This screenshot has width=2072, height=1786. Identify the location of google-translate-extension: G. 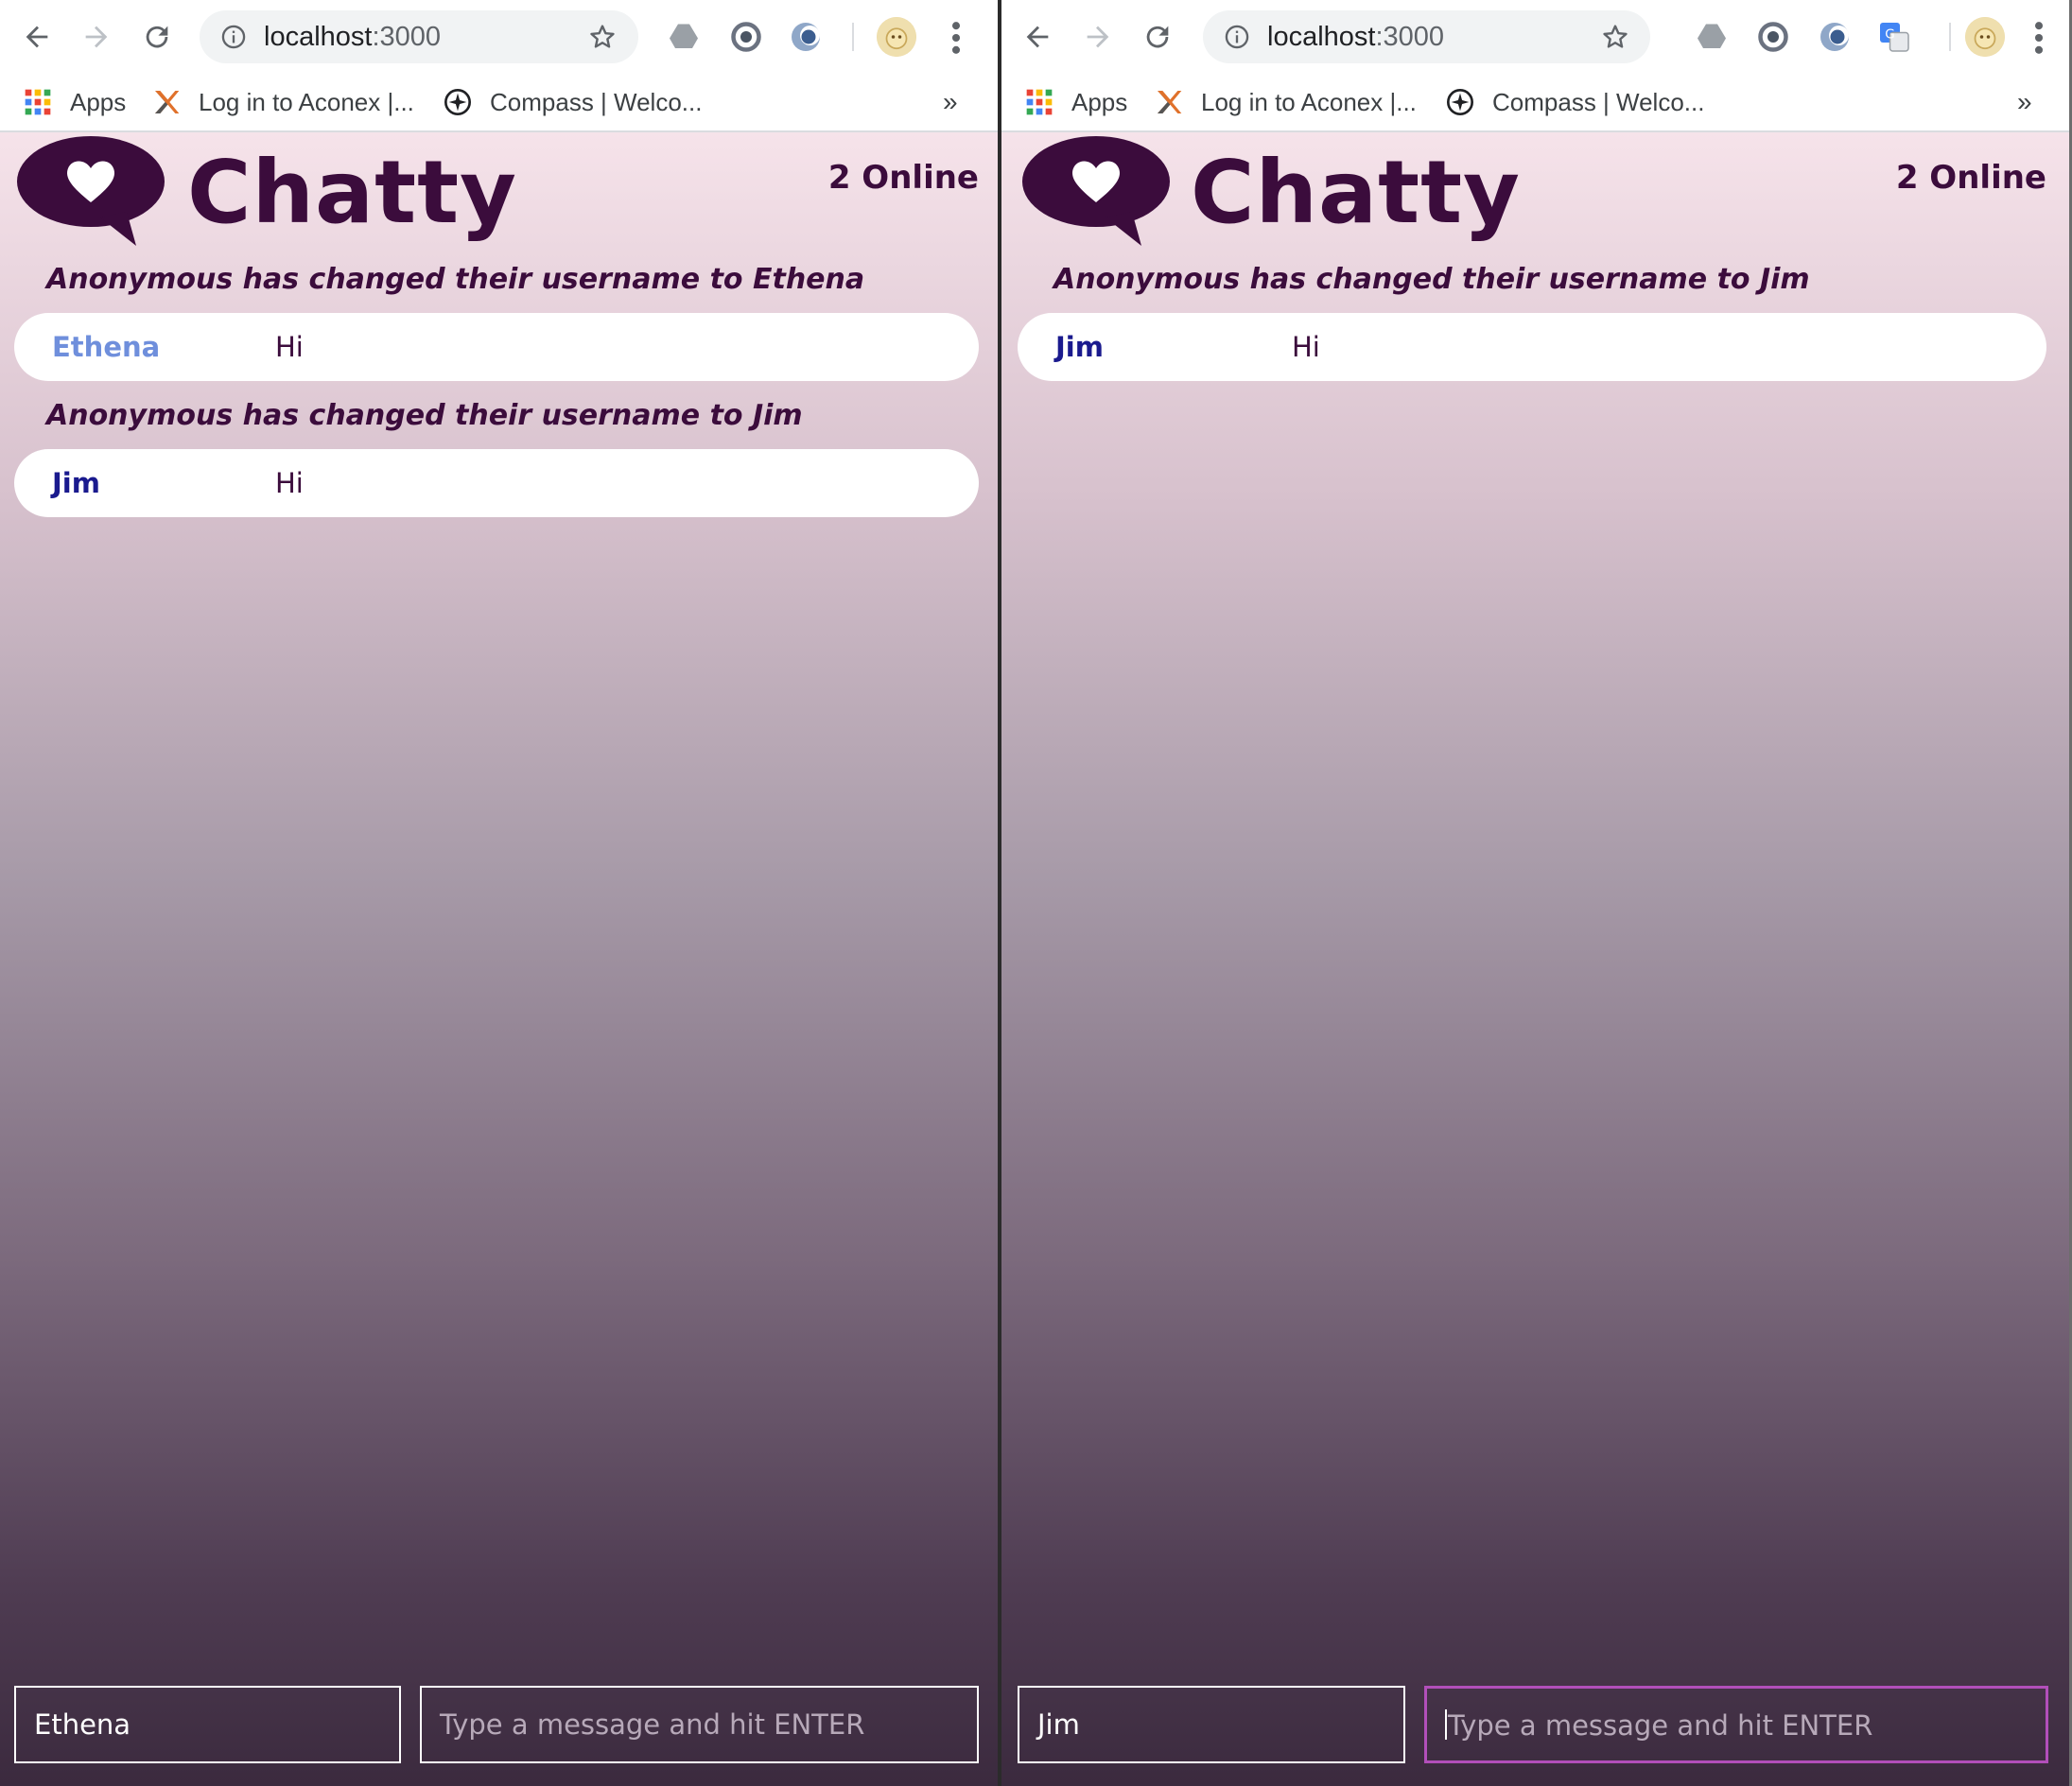
(1894, 37).